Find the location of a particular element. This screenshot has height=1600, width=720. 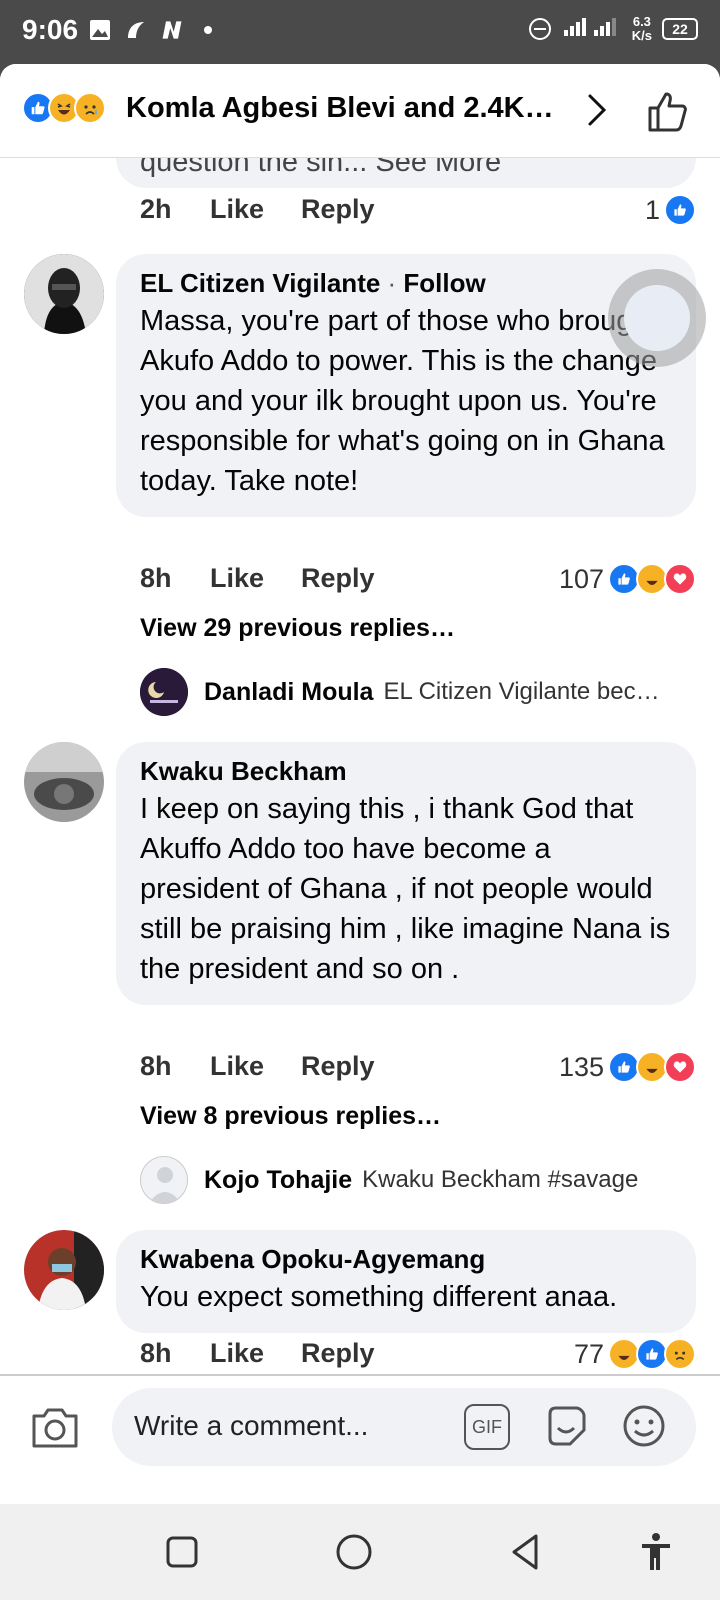

follow-button: Follow is located at coordinates (444, 283).